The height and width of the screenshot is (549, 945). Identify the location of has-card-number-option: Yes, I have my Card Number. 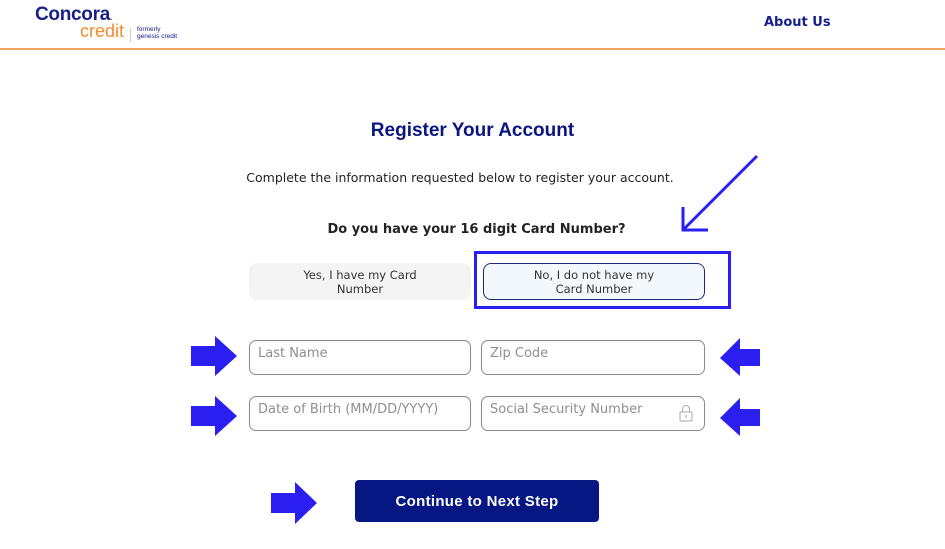
(360, 281).